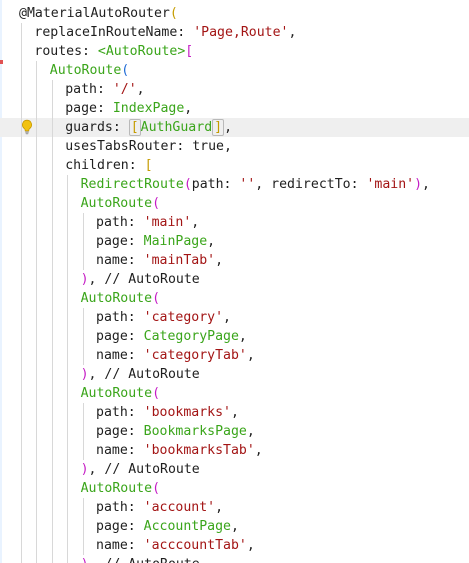 This screenshot has height=563, width=469. What do you see at coordinates (116, 488) in the screenshot?
I see `code-token: AutoRoute` at bounding box center [116, 488].